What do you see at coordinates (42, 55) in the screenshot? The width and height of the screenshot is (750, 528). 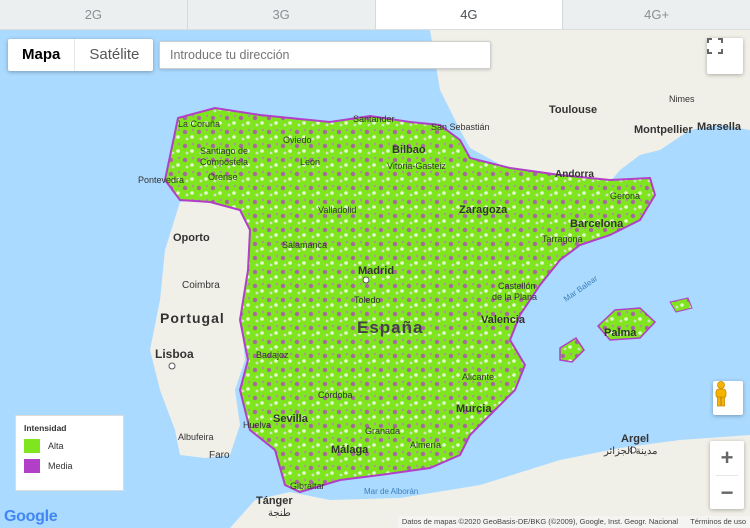 I see `map-type-map-button: Mapa` at bounding box center [42, 55].